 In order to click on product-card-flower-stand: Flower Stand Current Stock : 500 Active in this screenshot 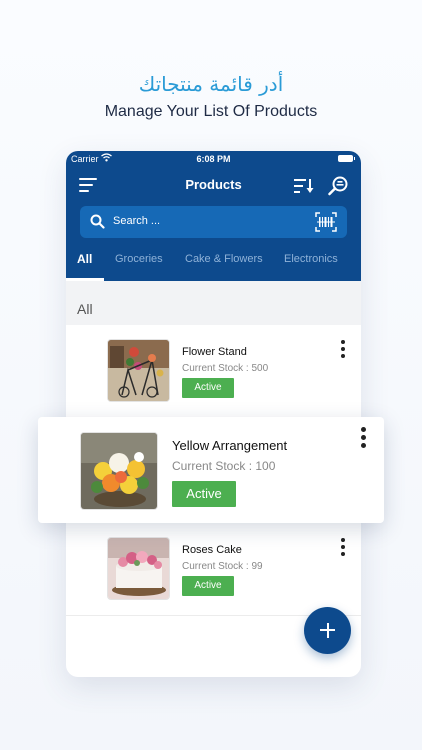, I will do `click(213, 371)`.